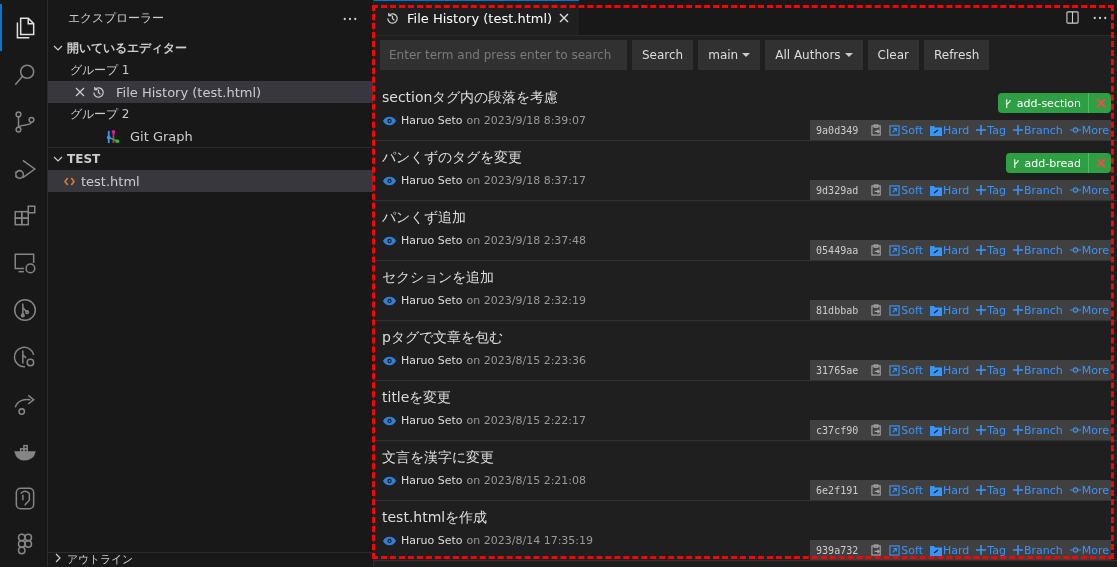 This screenshot has width=1117, height=567. What do you see at coordinates (526, 240) in the screenshot?
I see `commit-date: on 2023/9/18 2:37:48` at bounding box center [526, 240].